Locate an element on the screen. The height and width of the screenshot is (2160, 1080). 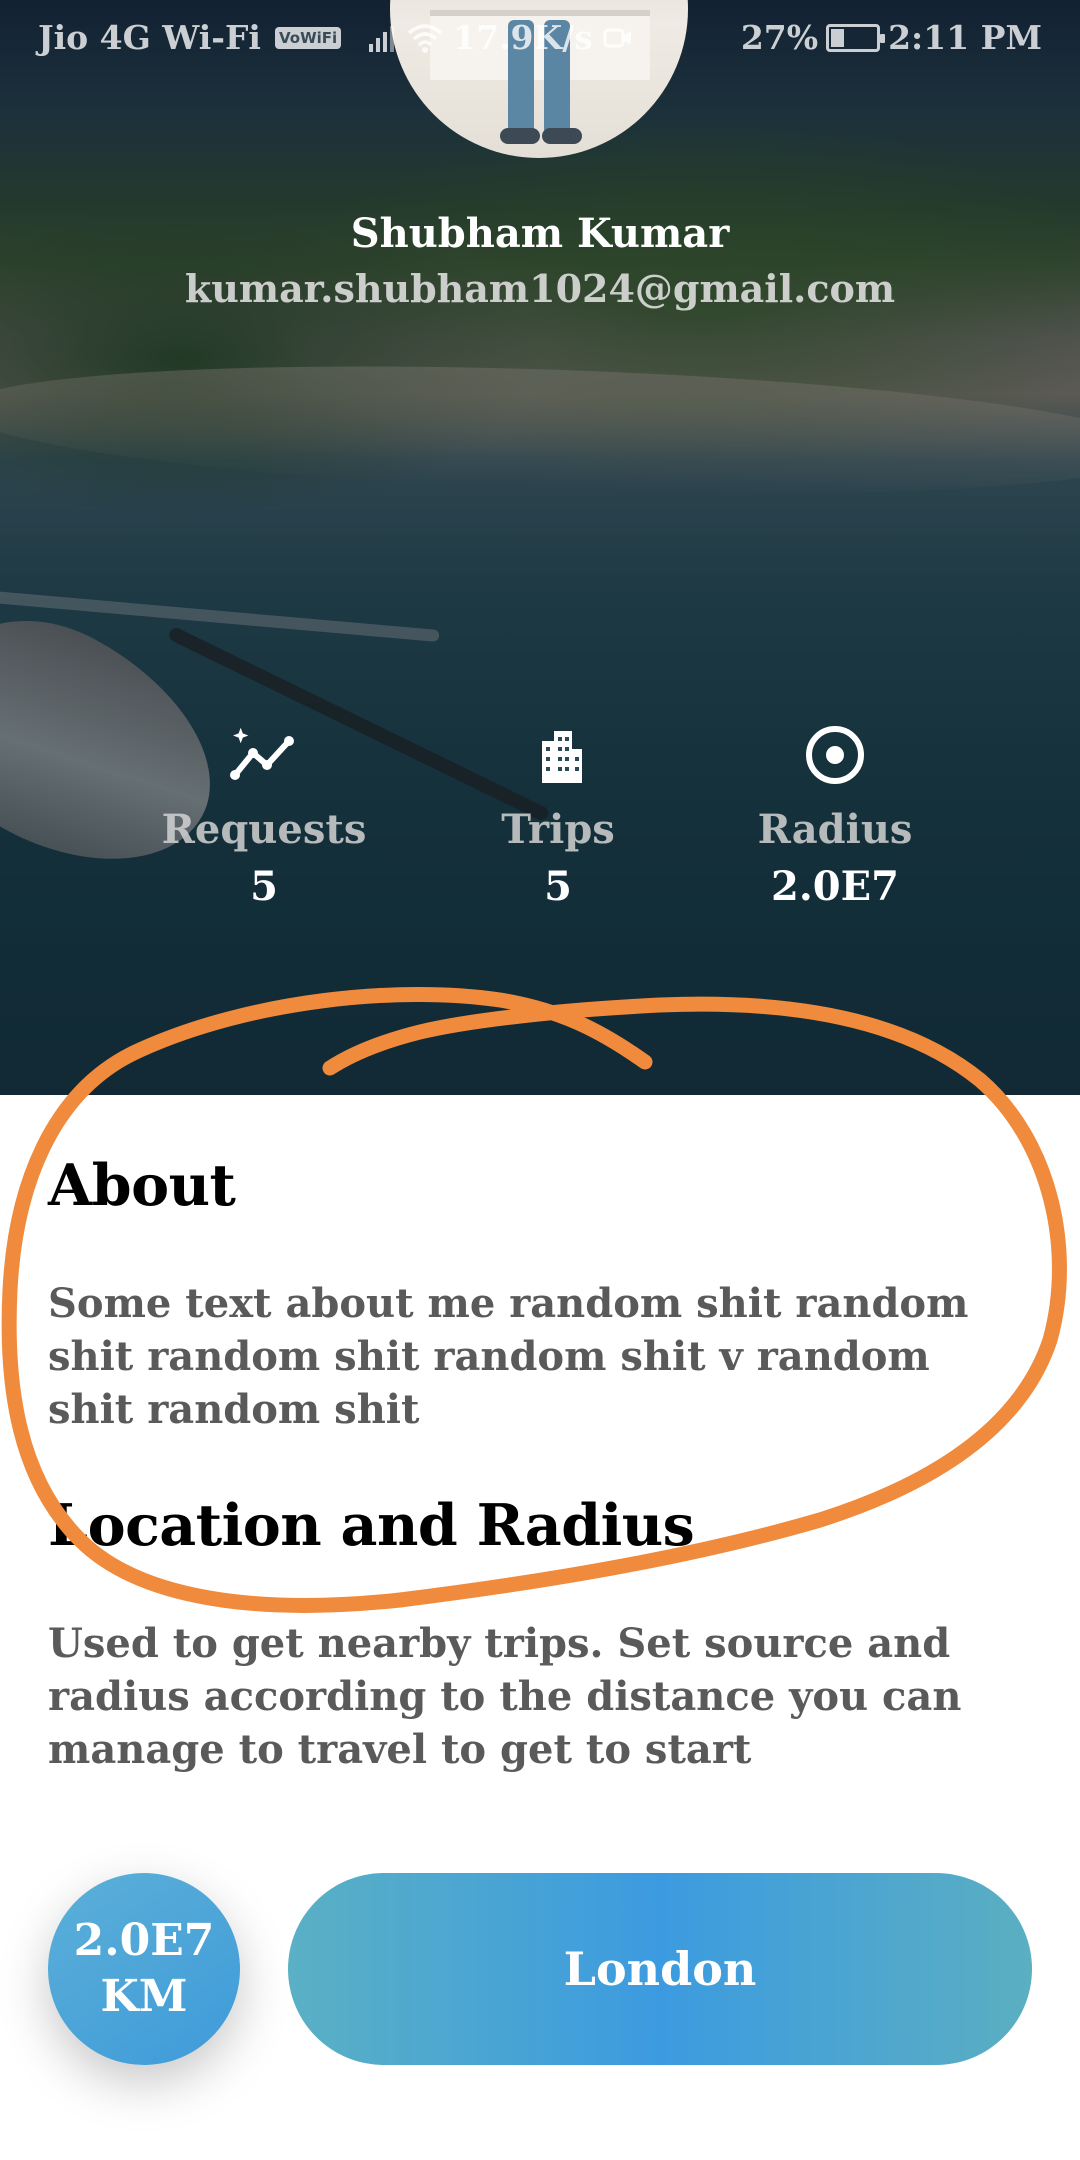
location-button: London is located at coordinates (660, 1969).